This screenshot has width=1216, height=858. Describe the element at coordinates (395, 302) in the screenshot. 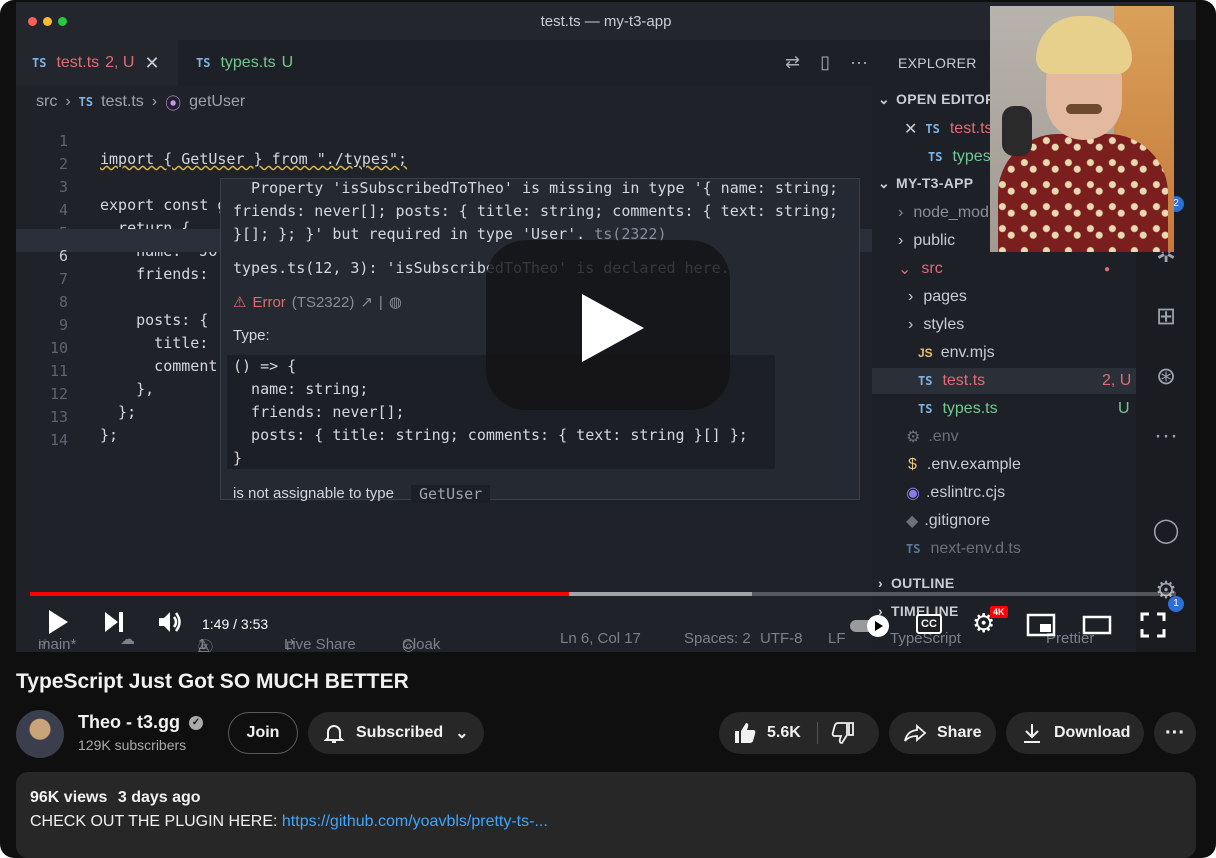

I see `globe-icon: ◍` at that location.